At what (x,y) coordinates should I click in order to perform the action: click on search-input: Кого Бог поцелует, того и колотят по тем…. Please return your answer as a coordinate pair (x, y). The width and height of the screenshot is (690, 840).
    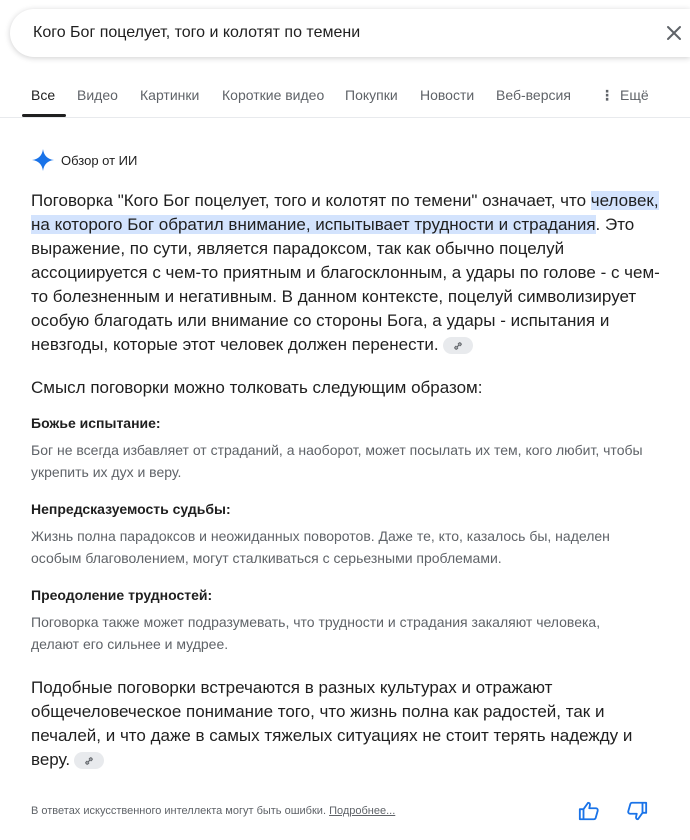
    Looking at the image, I should click on (196, 33).